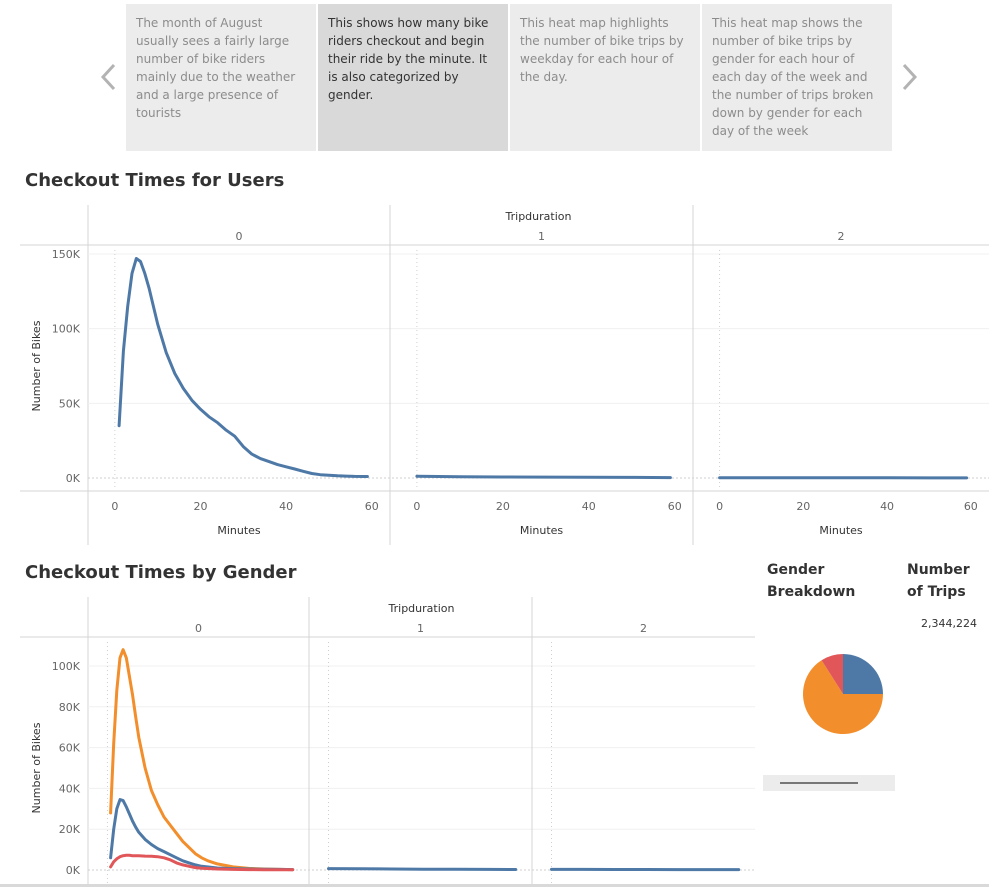  What do you see at coordinates (70, 403) in the screenshot?
I see `y-tick-label: 50K` at bounding box center [70, 403].